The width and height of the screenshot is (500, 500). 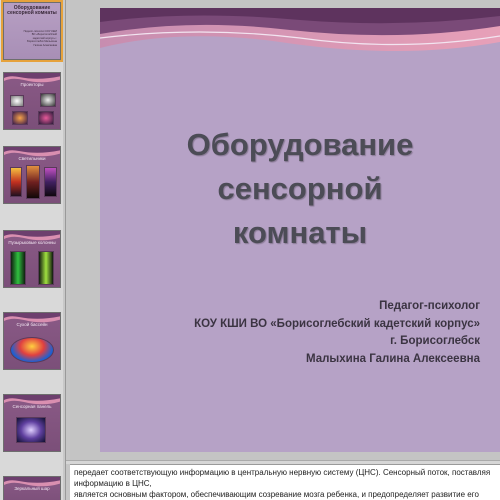 I want to click on thumbnail-title: Зеркальный шар, so click(x=32, y=488).